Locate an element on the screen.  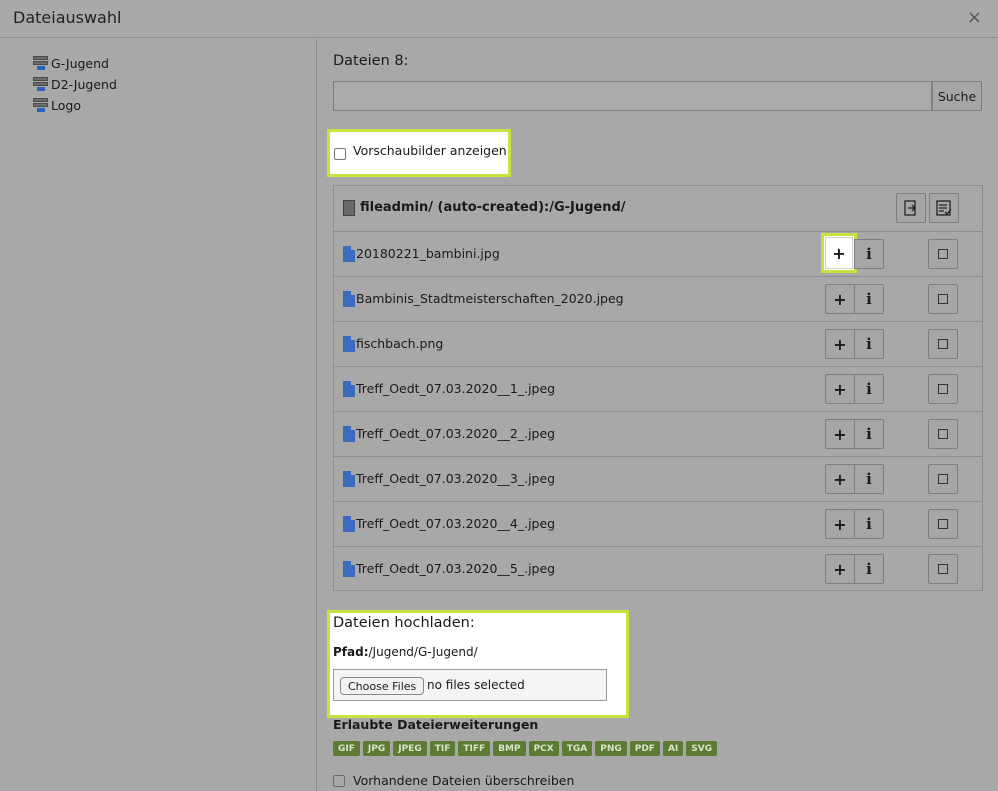
tree-item-d2-jugend: D2-Jugend is located at coordinates (75, 84).